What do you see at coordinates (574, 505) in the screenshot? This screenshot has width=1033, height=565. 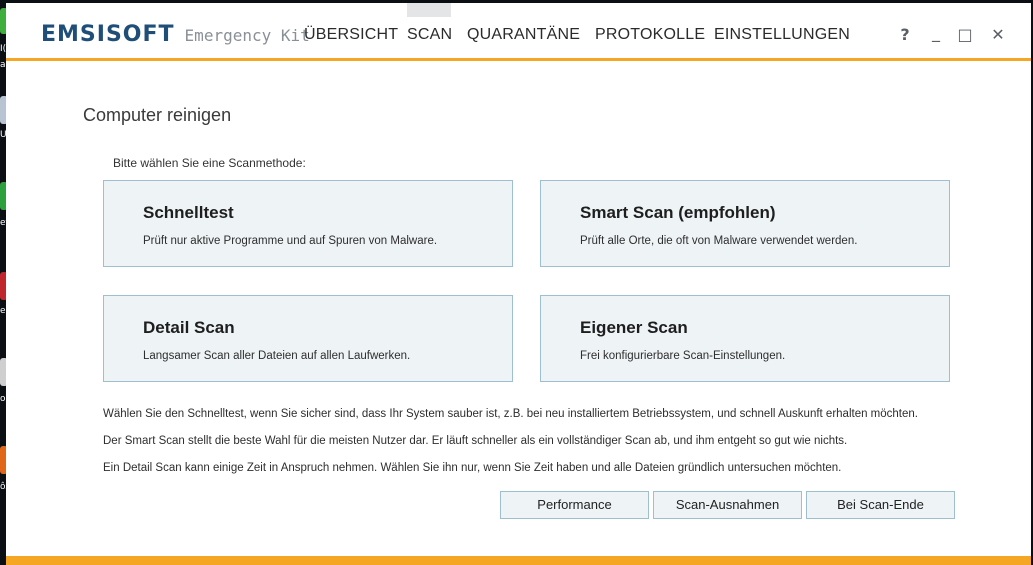 I see `performance-button: Performance` at bounding box center [574, 505].